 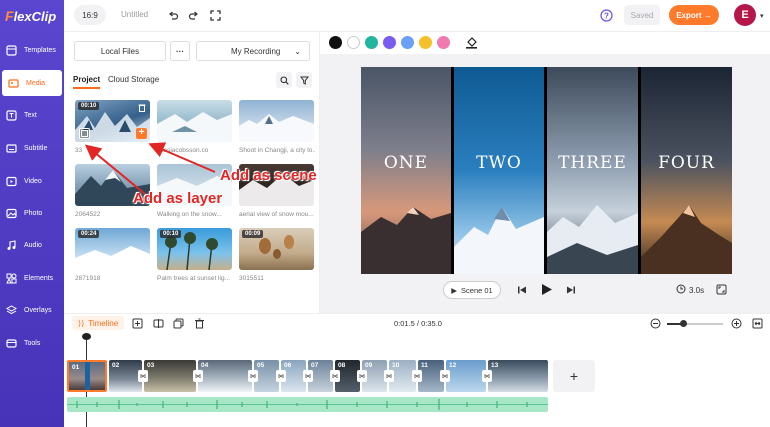 What do you see at coordinates (686, 163) in the screenshot?
I see `panel-label: FOUR` at bounding box center [686, 163].